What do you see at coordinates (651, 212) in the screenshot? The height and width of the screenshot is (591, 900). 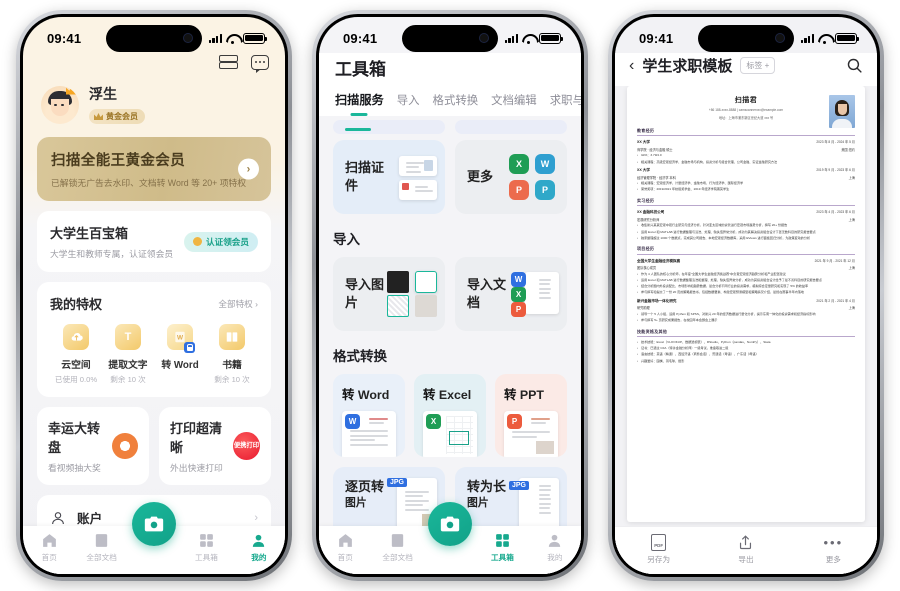 I see `resume-org: XX 金融科技公司` at bounding box center [651, 212].